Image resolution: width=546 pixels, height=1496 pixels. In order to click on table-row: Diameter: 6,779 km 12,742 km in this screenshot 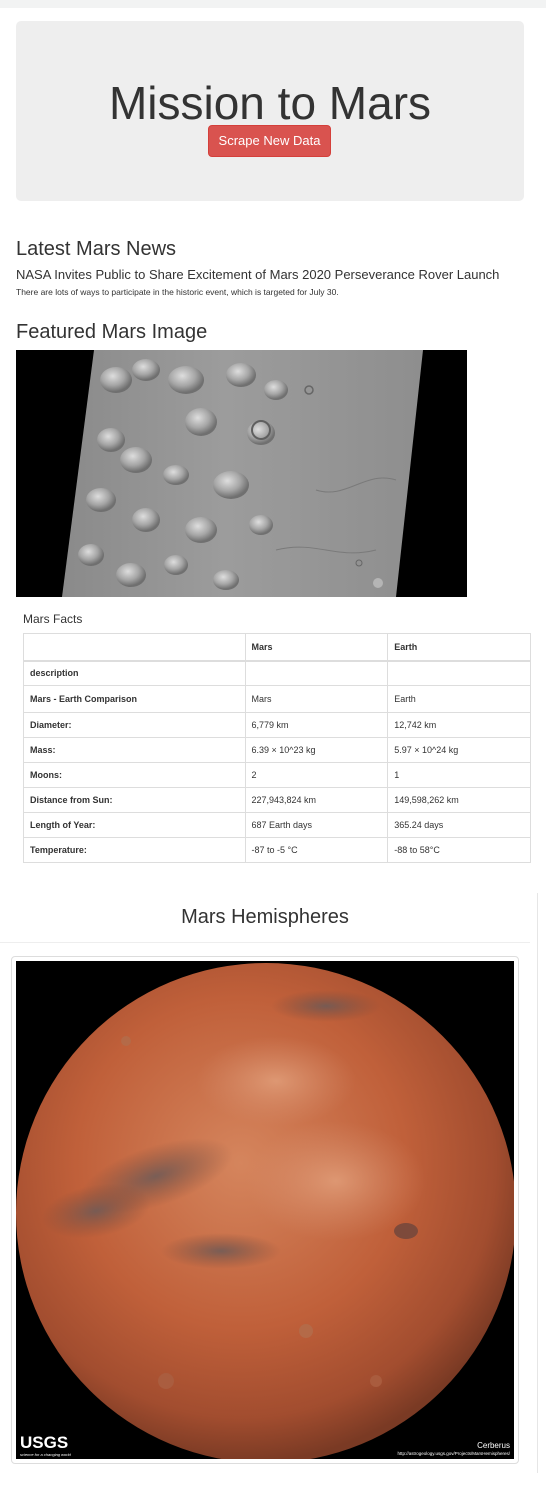, I will do `click(277, 725)`.